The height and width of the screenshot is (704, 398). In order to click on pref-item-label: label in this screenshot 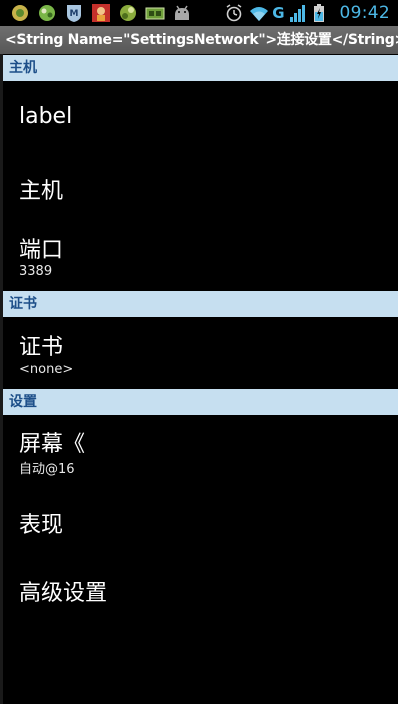, I will do `click(200, 115)`.